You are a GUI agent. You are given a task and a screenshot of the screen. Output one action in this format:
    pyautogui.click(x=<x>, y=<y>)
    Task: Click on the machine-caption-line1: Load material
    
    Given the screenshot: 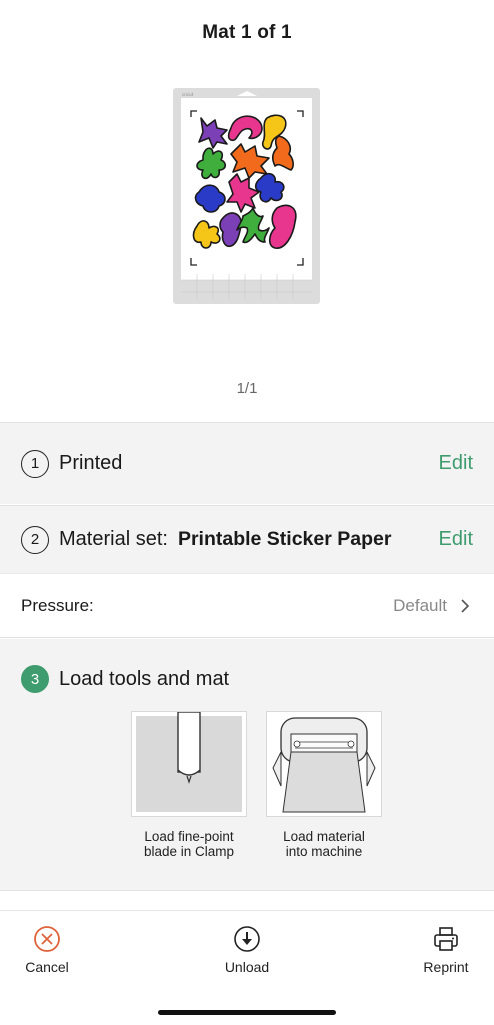 What is the action you would take?
    pyautogui.click(x=324, y=836)
    